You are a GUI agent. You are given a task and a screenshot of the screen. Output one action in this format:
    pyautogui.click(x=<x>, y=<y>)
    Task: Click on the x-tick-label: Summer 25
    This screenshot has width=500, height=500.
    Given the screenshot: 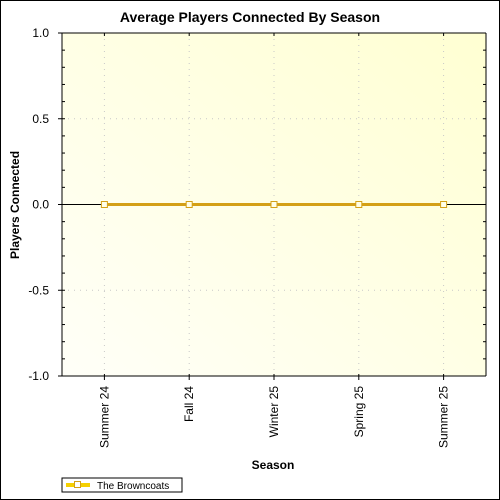 What is the action you would take?
    pyautogui.click(x=444, y=417)
    